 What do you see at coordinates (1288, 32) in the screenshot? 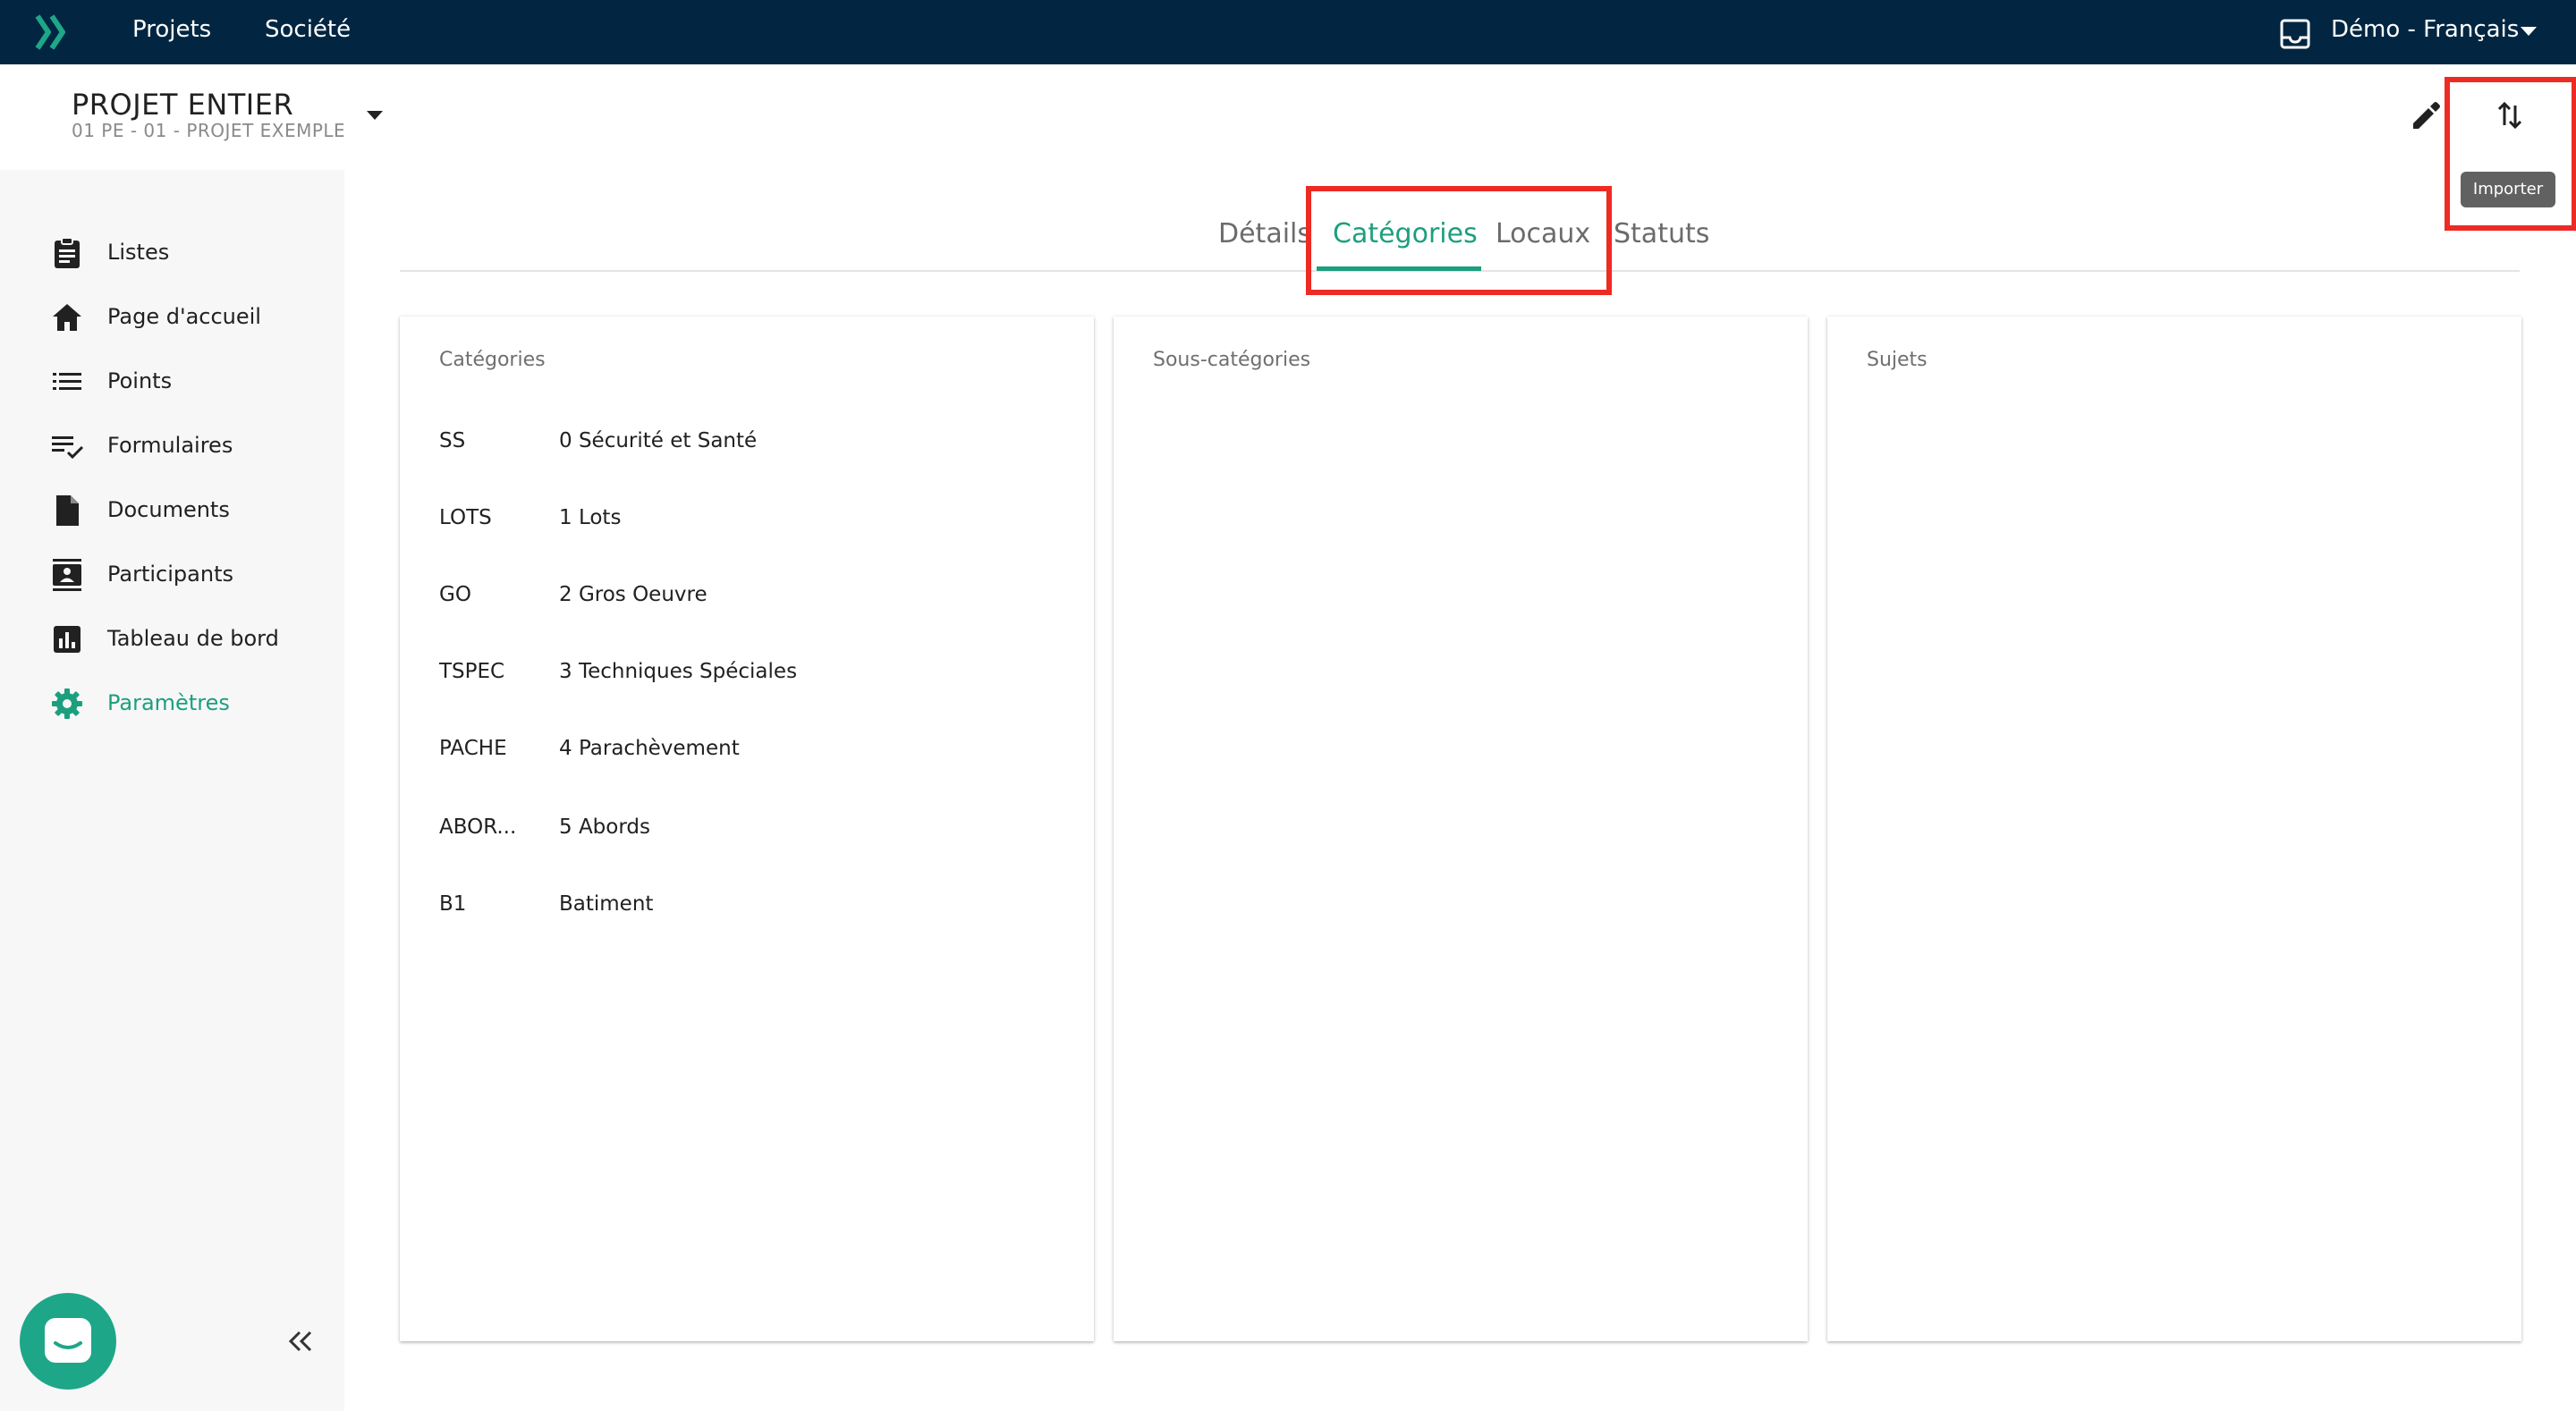
I see `top-bar: Projets Société Démo - Français` at bounding box center [1288, 32].